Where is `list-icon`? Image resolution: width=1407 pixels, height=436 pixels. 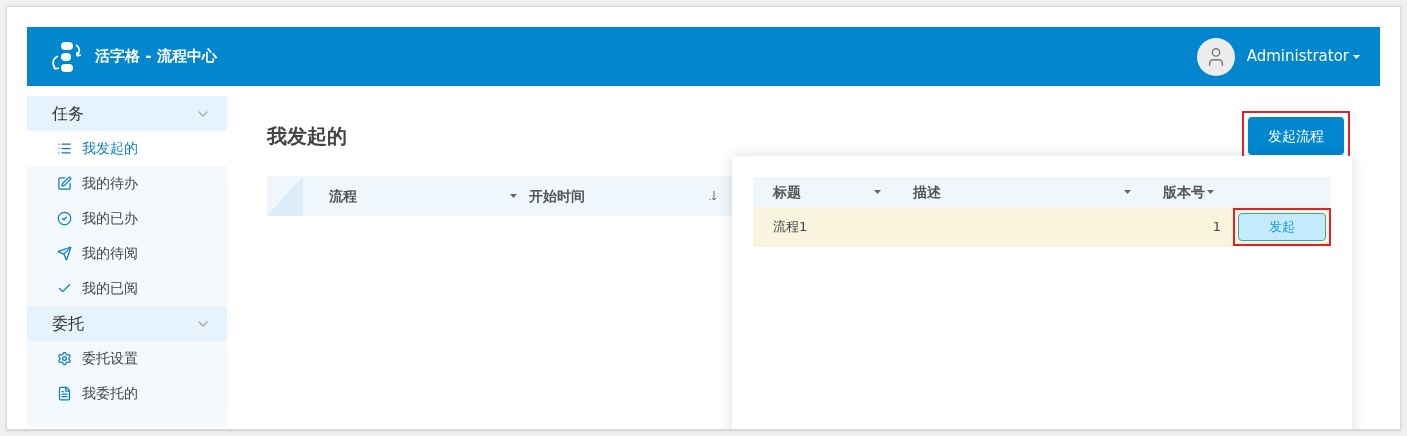 list-icon is located at coordinates (64, 148).